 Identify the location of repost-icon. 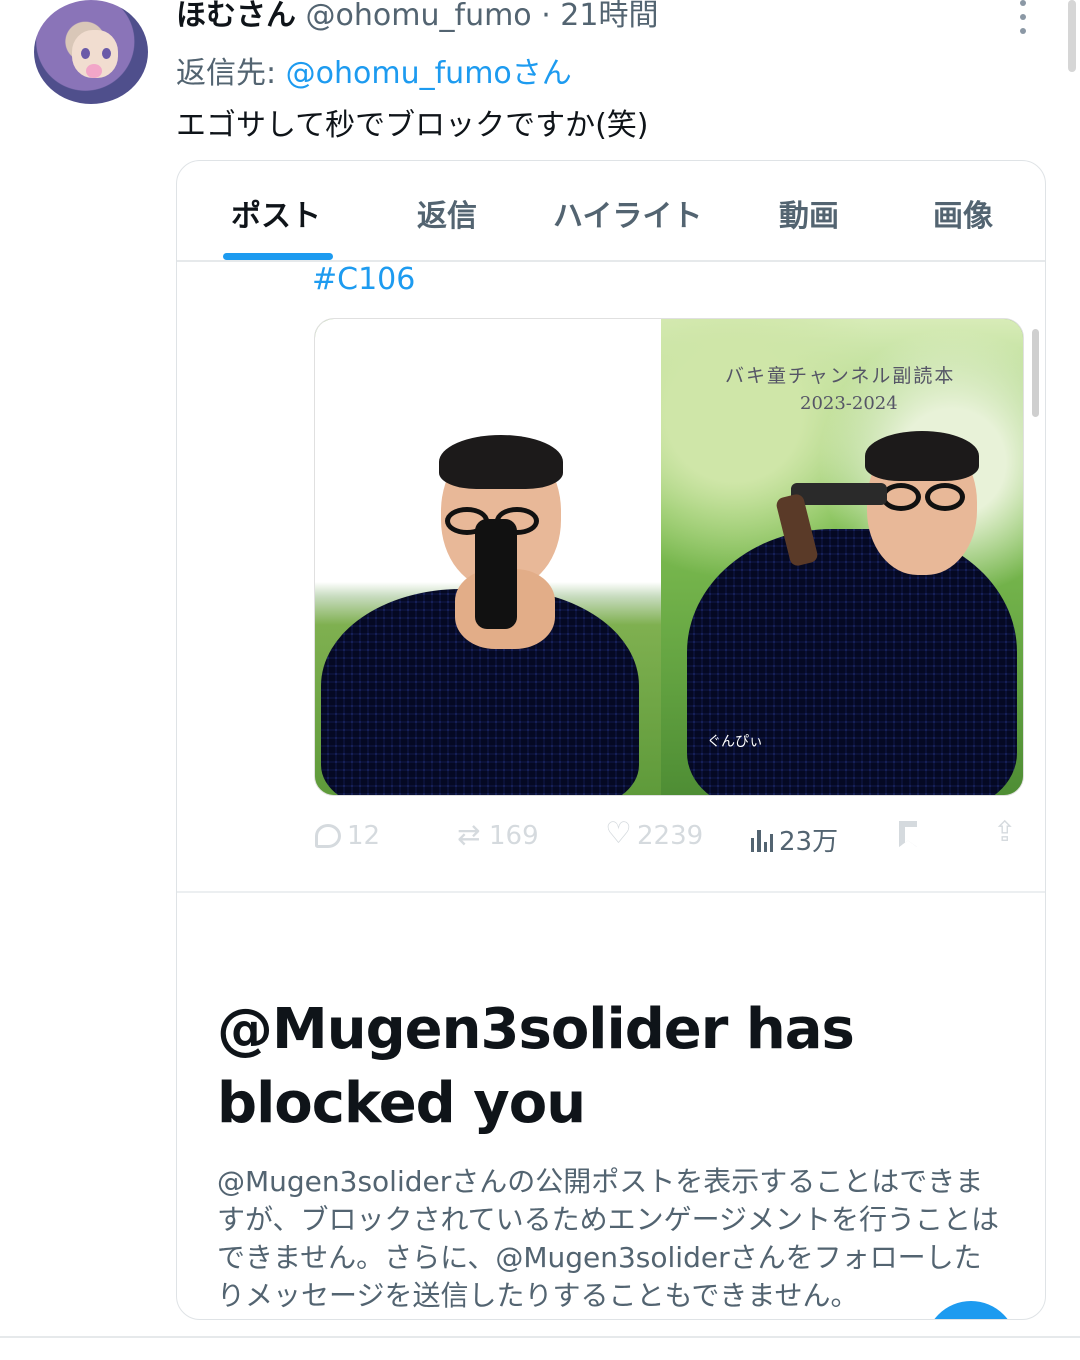
(470, 834).